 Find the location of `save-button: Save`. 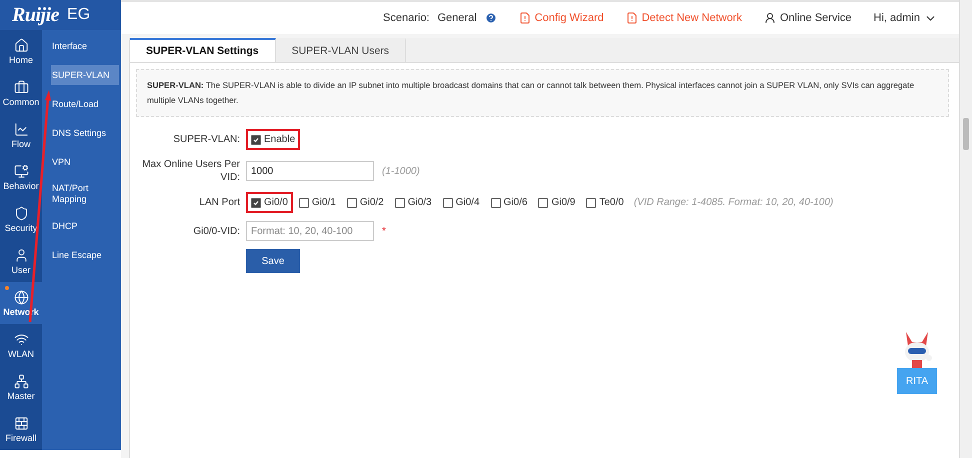

save-button: Save is located at coordinates (273, 261).